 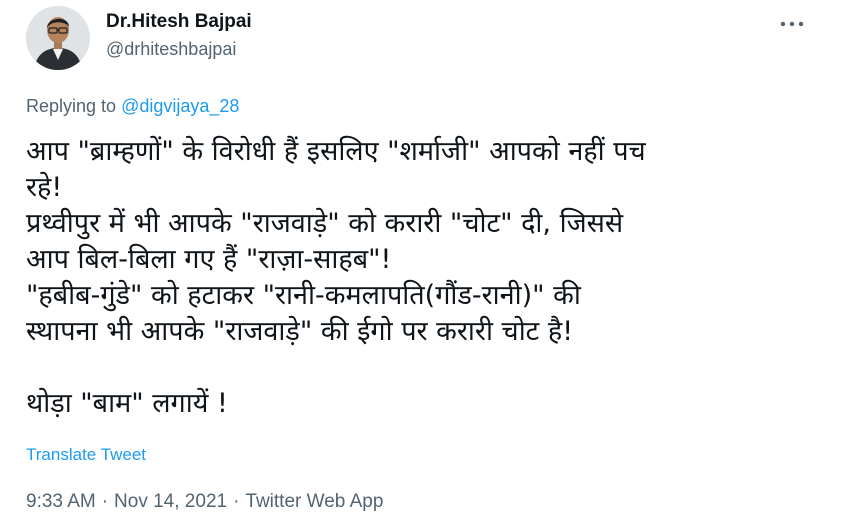 I want to click on author-display-name: Dr.Hitesh Bajpai, so click(x=179, y=22).